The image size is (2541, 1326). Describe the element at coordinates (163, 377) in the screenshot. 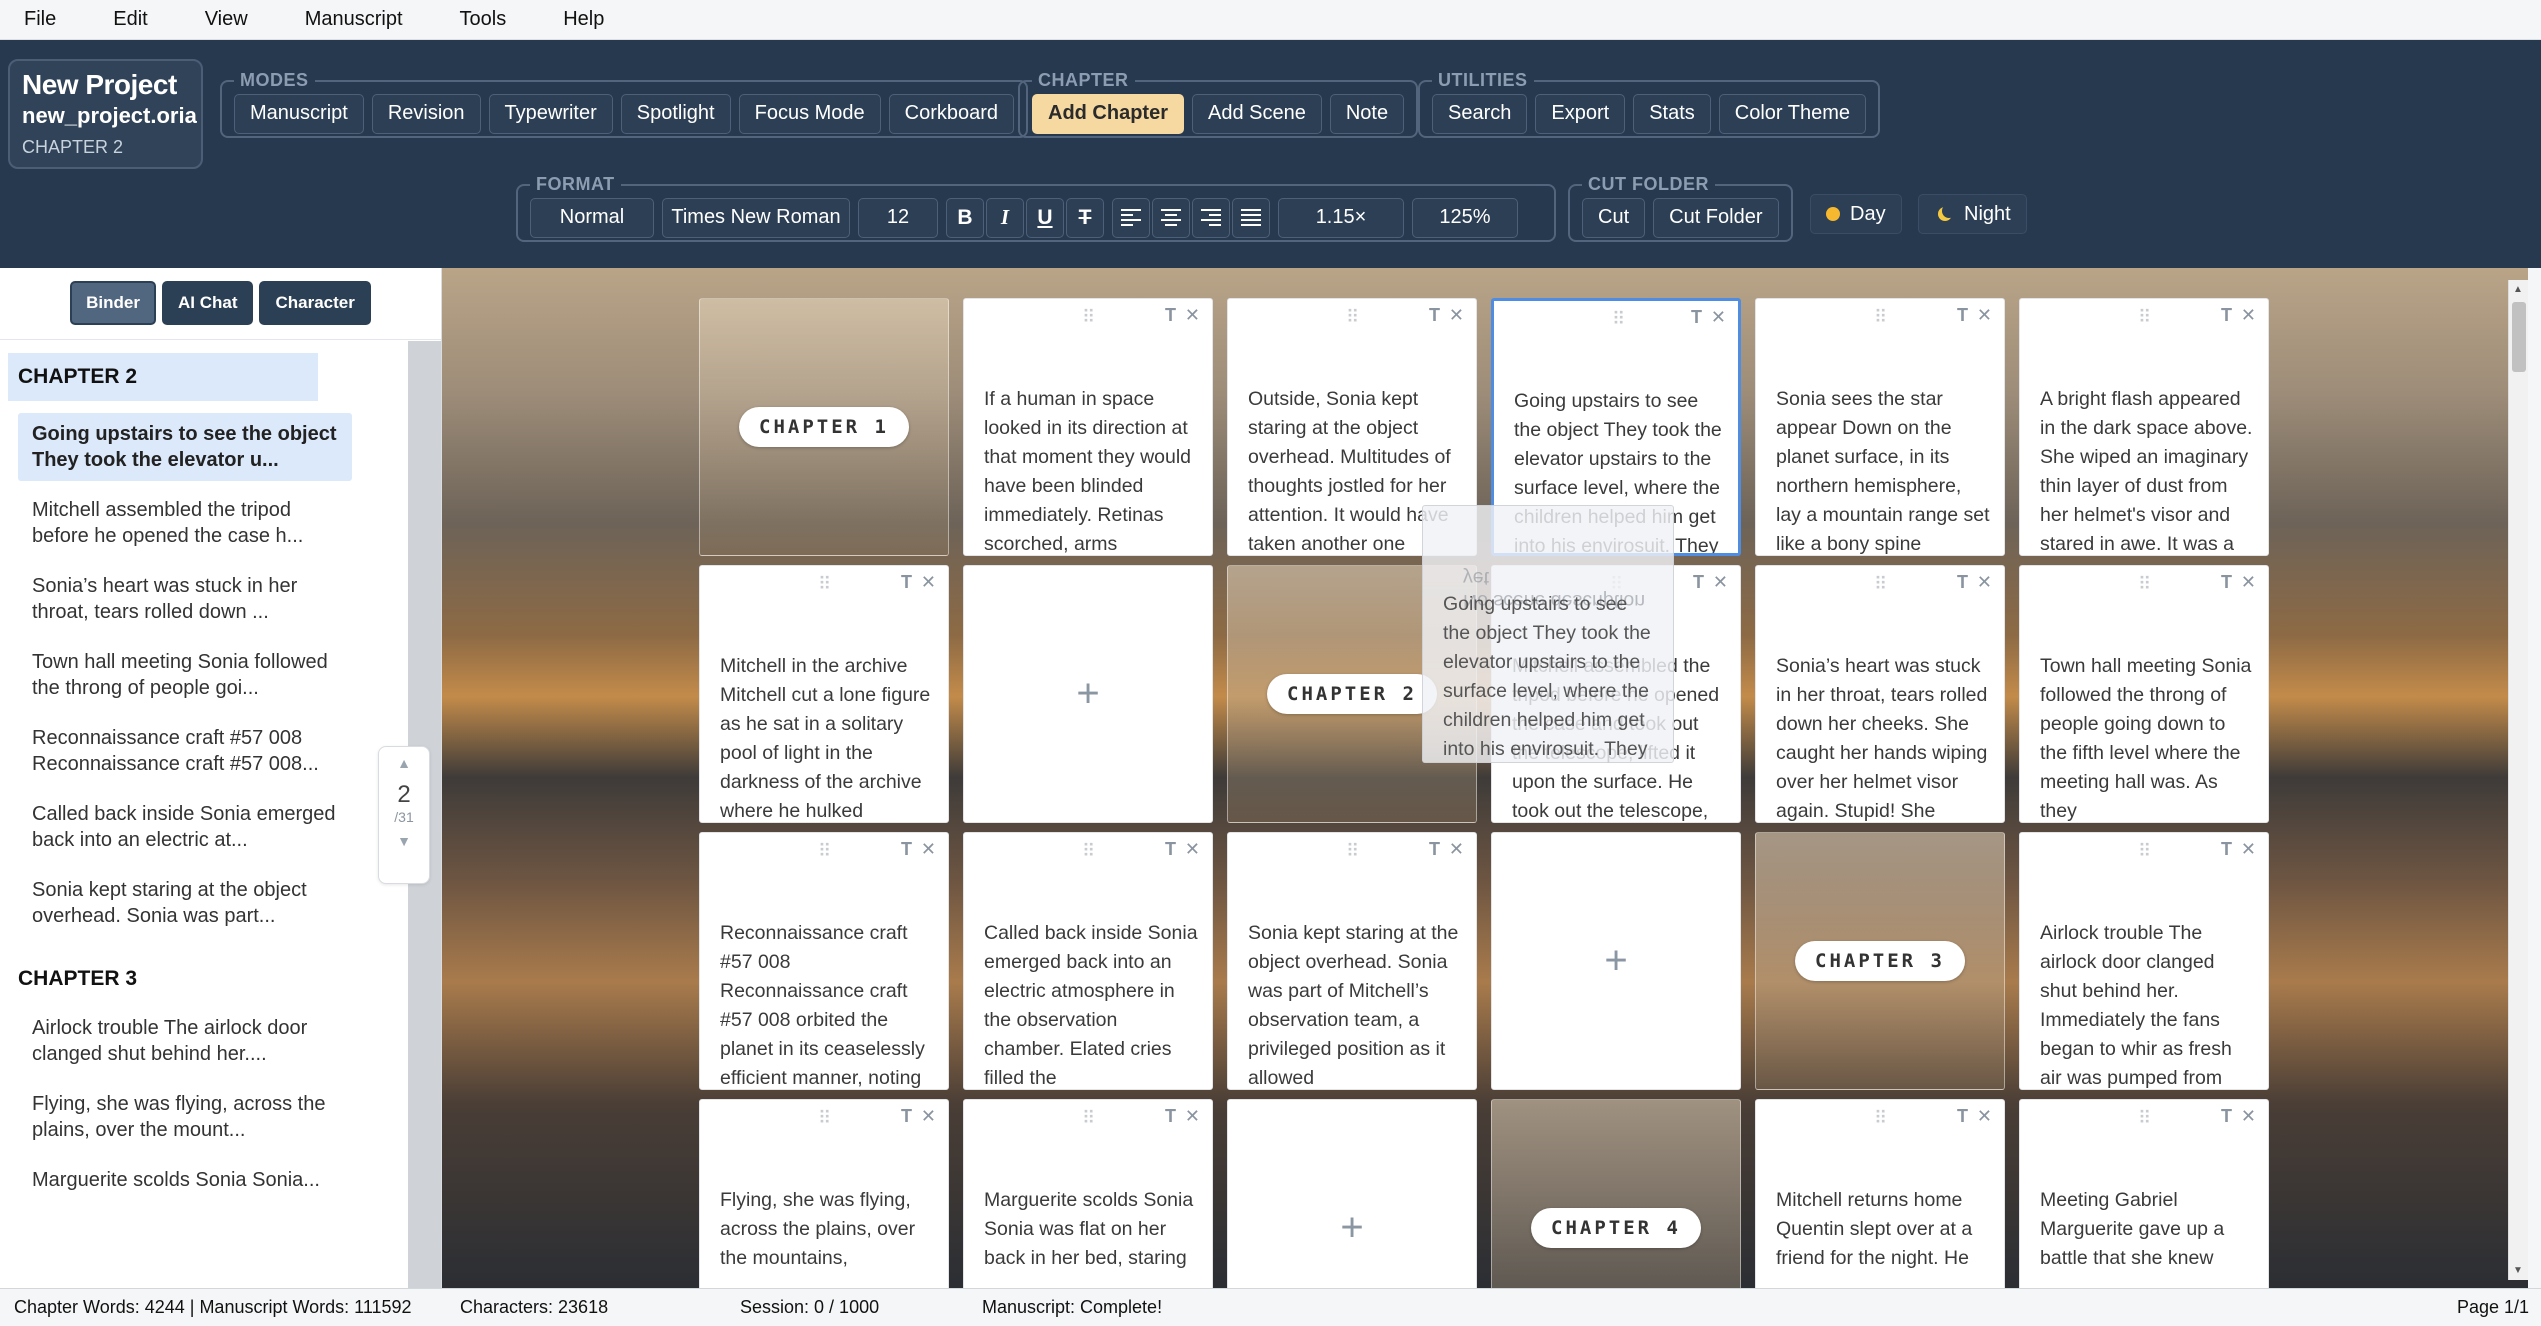

I see `binder-chapter-2: CHAPTER 2` at that location.